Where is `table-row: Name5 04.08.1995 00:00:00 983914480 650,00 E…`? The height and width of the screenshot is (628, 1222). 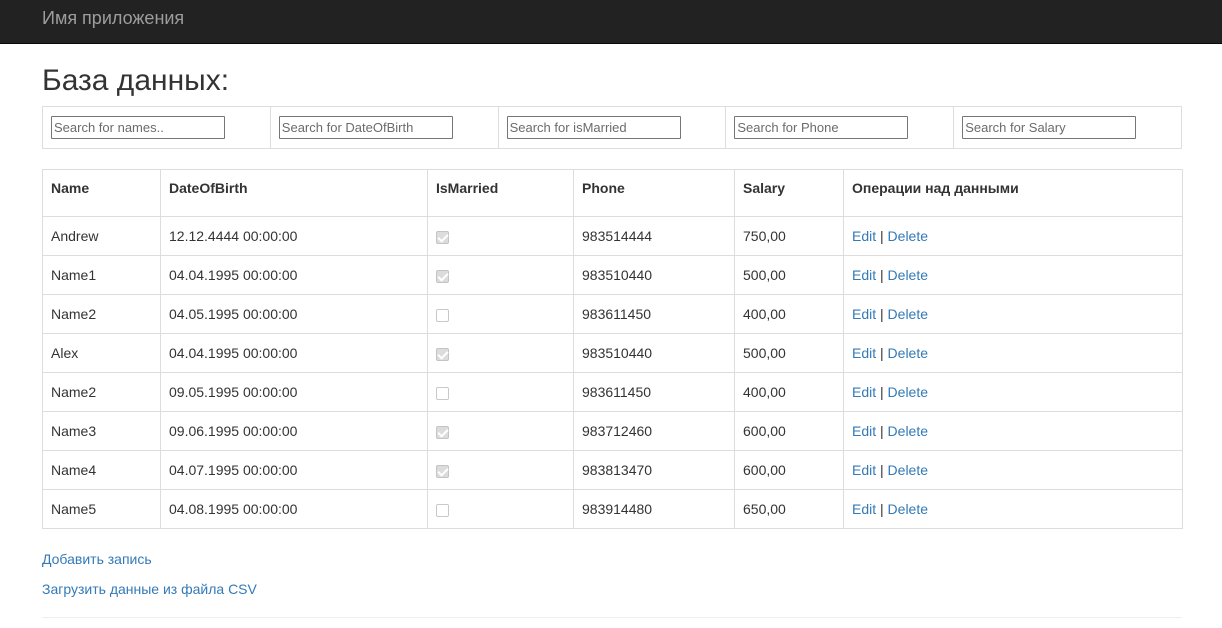
table-row: Name5 04.08.1995 00:00:00 983914480 650,00 E… is located at coordinates (612, 509).